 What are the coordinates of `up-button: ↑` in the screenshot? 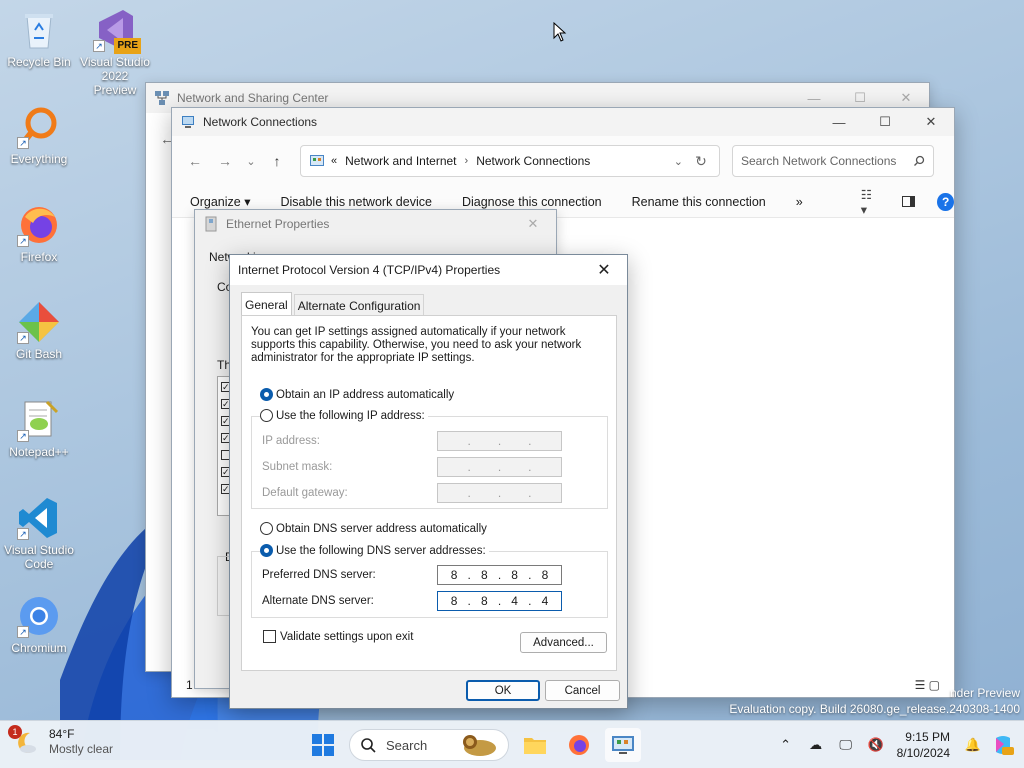 It's located at (277, 161).